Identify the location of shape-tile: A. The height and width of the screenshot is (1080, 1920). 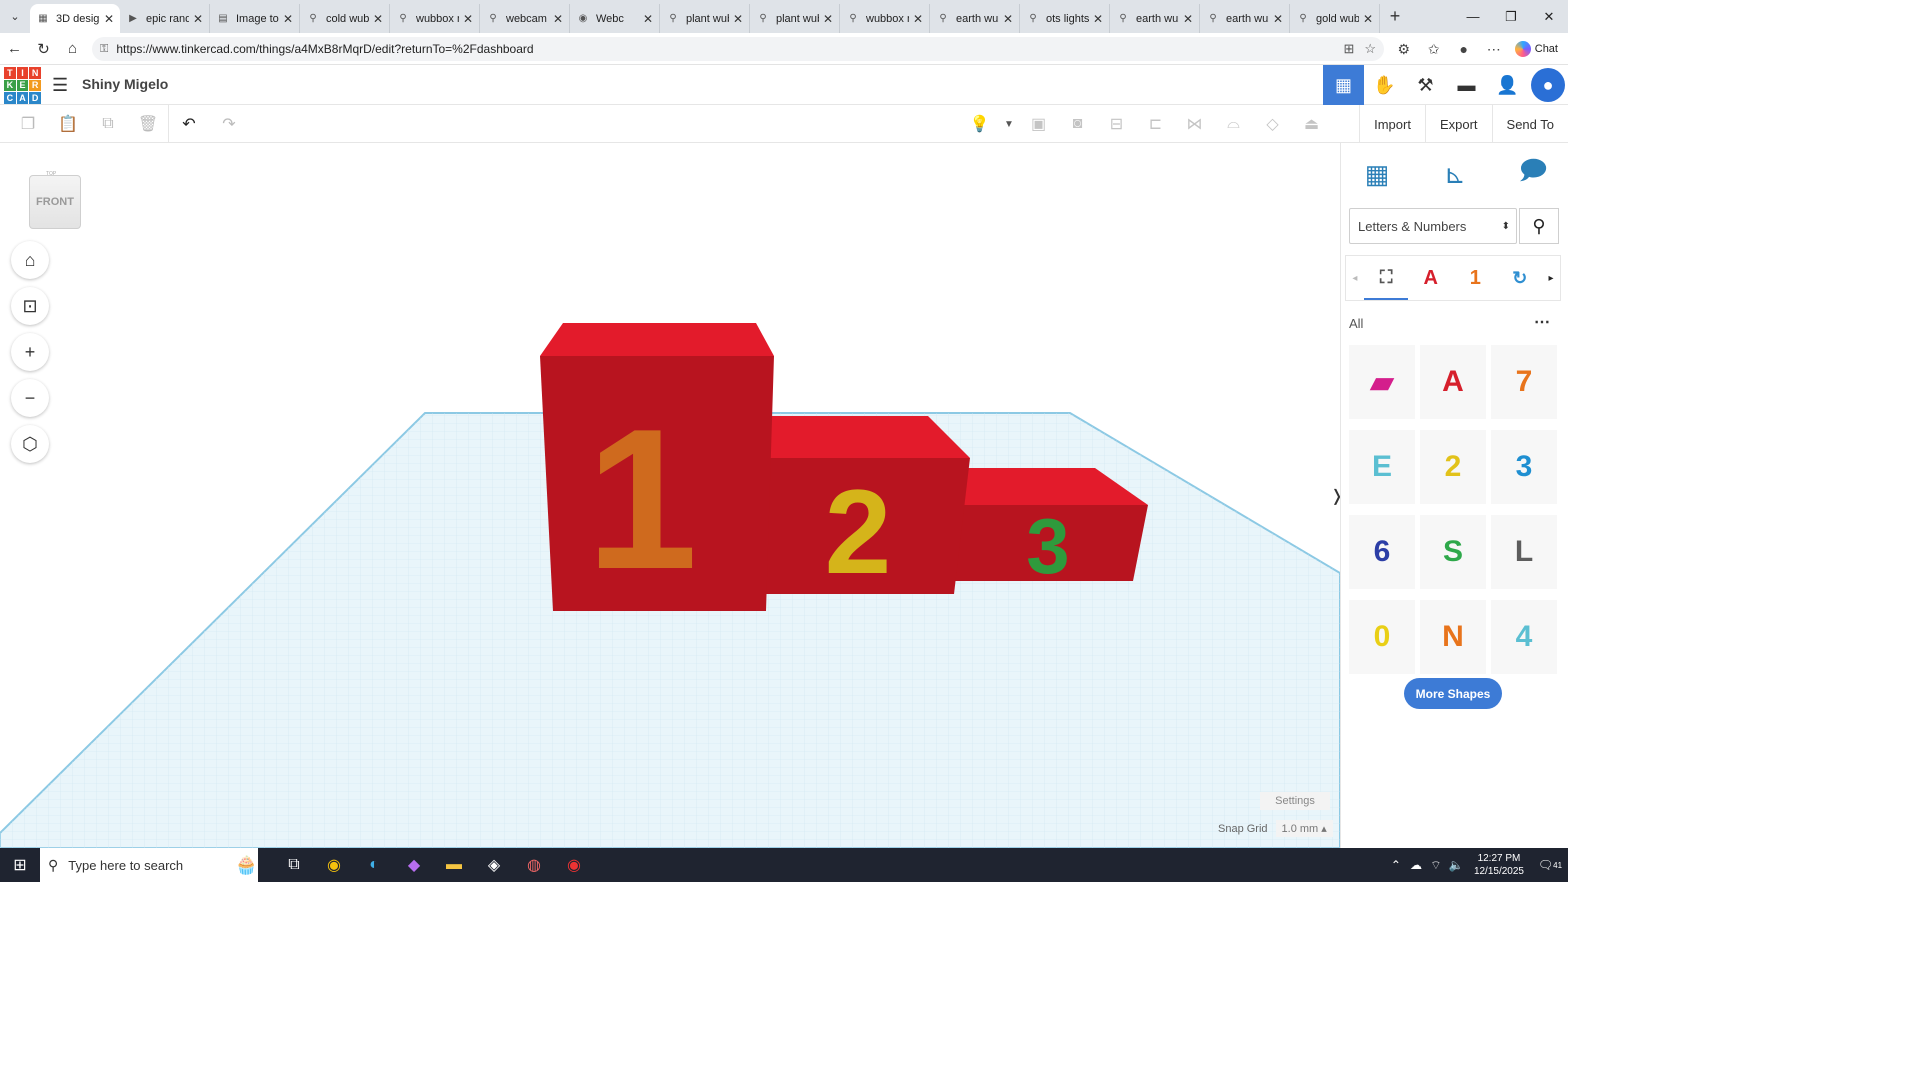
(1453, 382).